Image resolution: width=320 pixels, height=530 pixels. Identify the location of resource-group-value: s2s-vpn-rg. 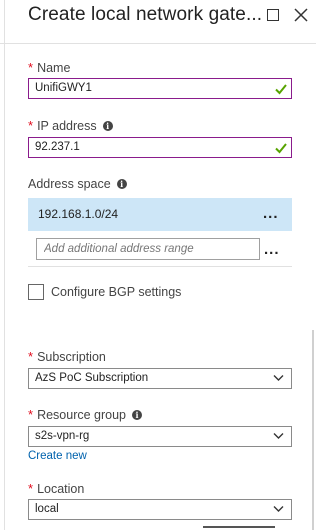
(62, 436).